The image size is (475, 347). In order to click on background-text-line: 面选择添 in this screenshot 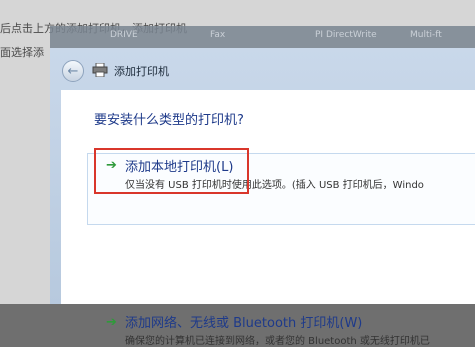, I will do `click(22, 52)`.